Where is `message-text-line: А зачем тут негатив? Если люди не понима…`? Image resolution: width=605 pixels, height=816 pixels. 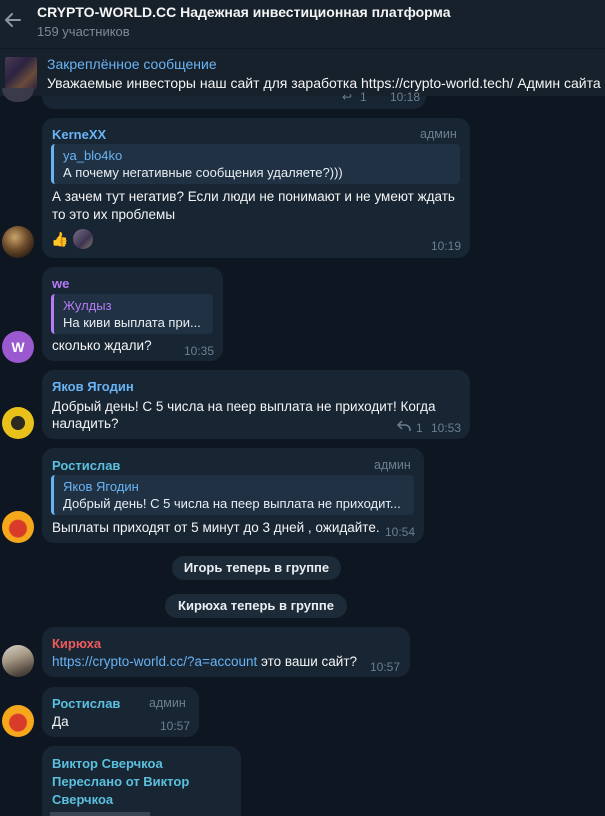
message-text-line: А зачем тут негатив? Если люди не понима… is located at coordinates (253, 196).